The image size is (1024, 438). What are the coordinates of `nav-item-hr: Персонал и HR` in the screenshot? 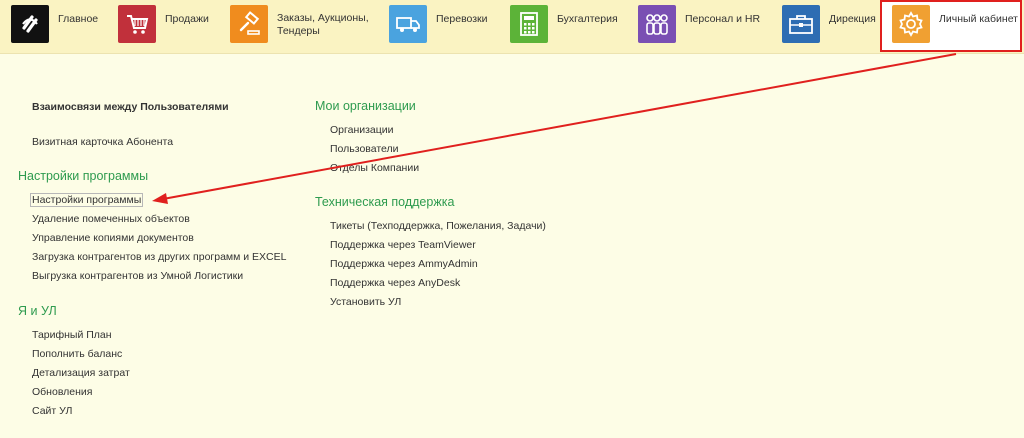 It's located at (699, 26).